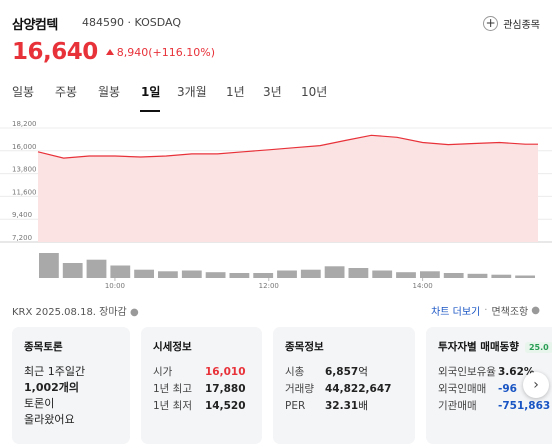 Image resolution: width=552 pixels, height=444 pixels. What do you see at coordinates (363, 406) in the screenshot?
I see `per-unit: 배` at bounding box center [363, 406].